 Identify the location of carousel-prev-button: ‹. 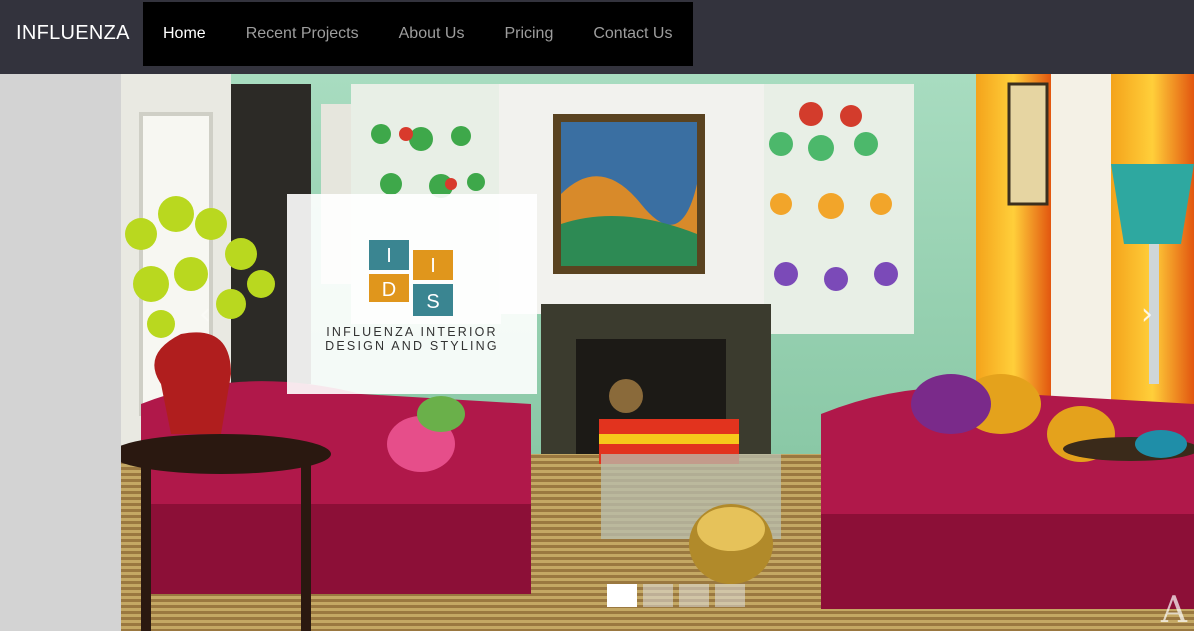
(205, 314).